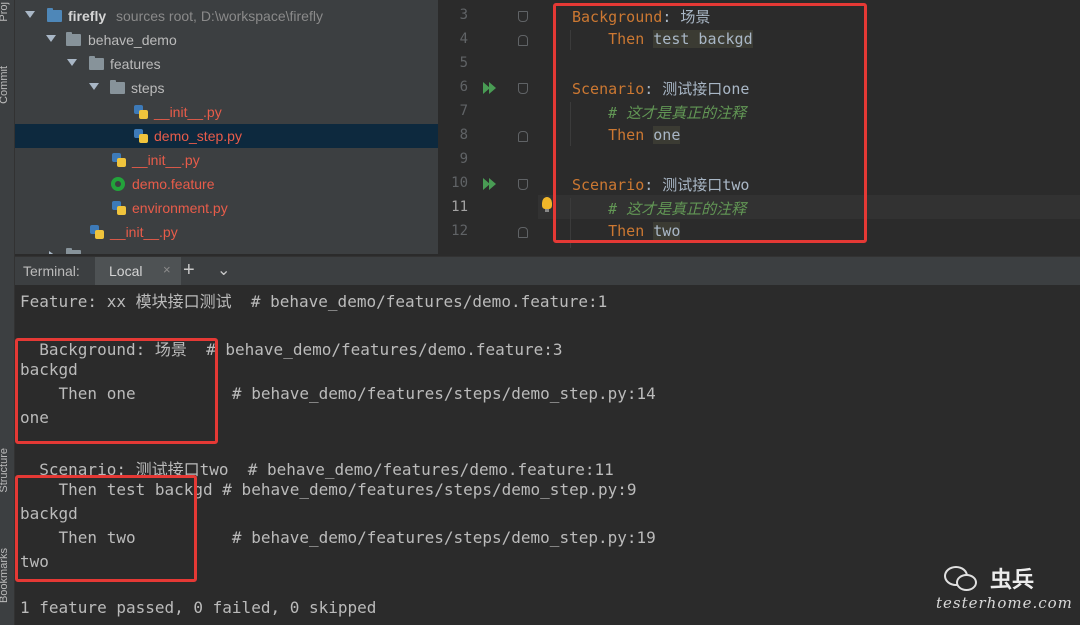 The height and width of the screenshot is (625, 1080). What do you see at coordinates (180, 208) in the screenshot?
I see `tree-item-label: environment.py` at bounding box center [180, 208].